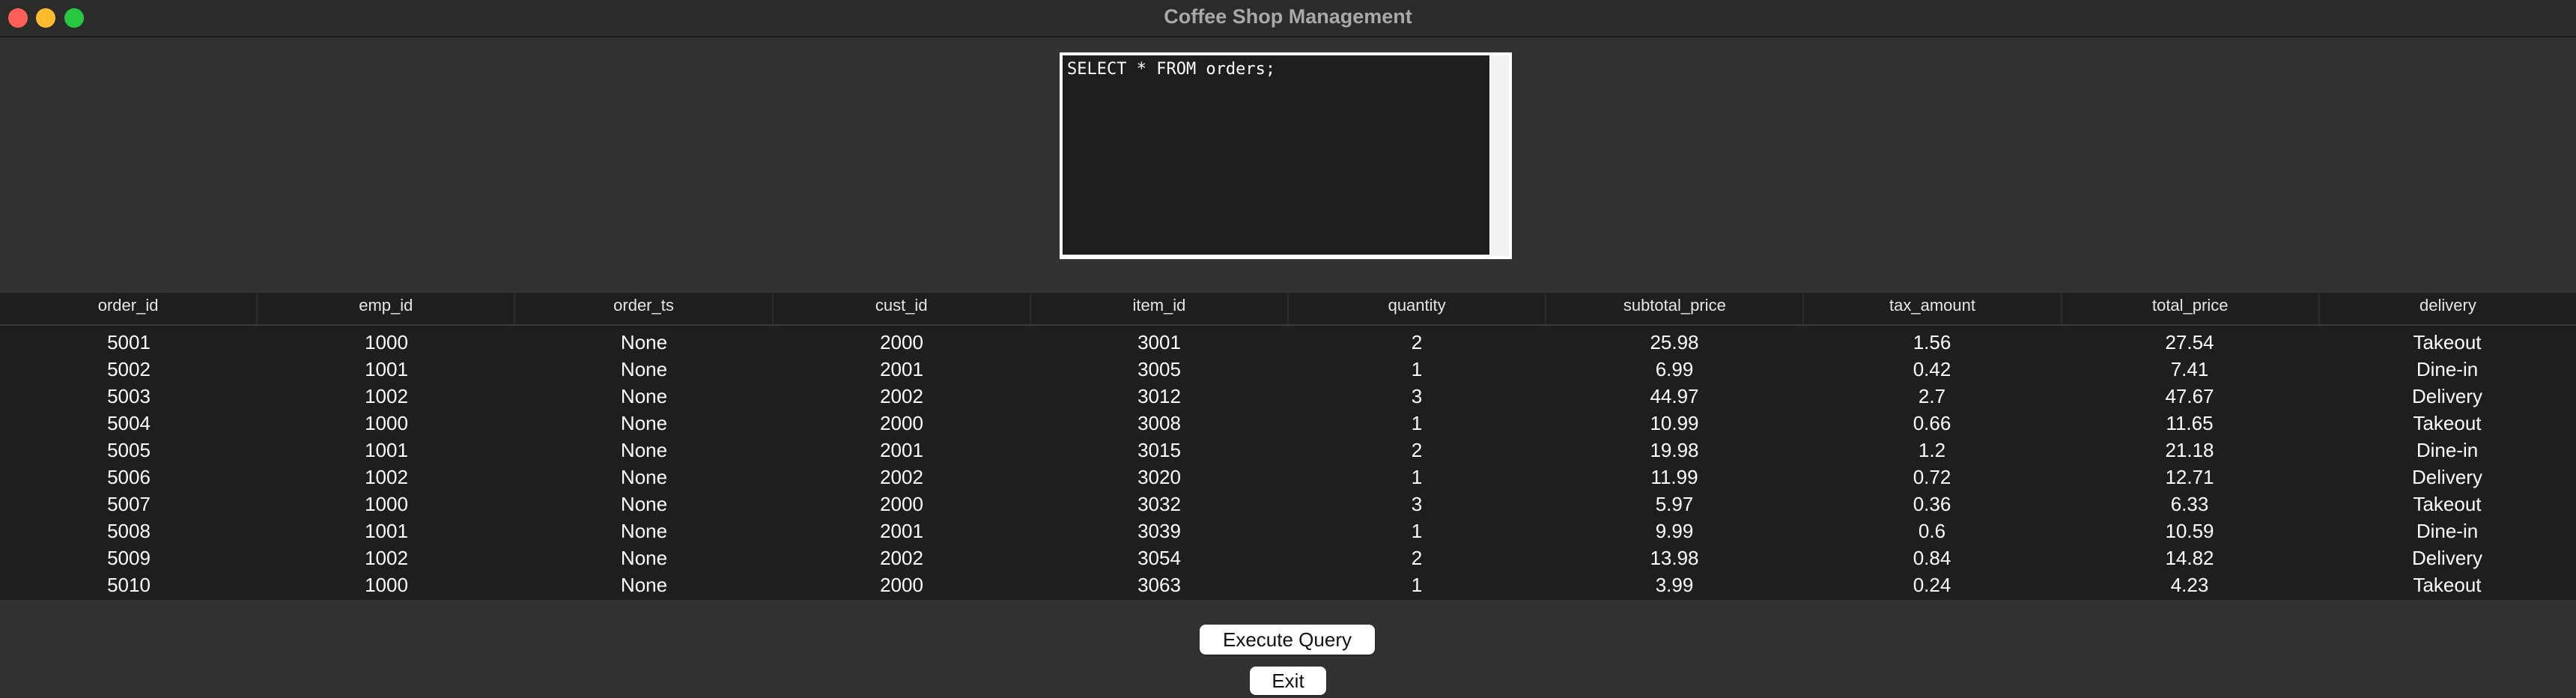 This screenshot has height=698, width=2576. Describe the element at coordinates (1932, 585) in the screenshot. I see `cell-tax-amount: 0.24` at that location.